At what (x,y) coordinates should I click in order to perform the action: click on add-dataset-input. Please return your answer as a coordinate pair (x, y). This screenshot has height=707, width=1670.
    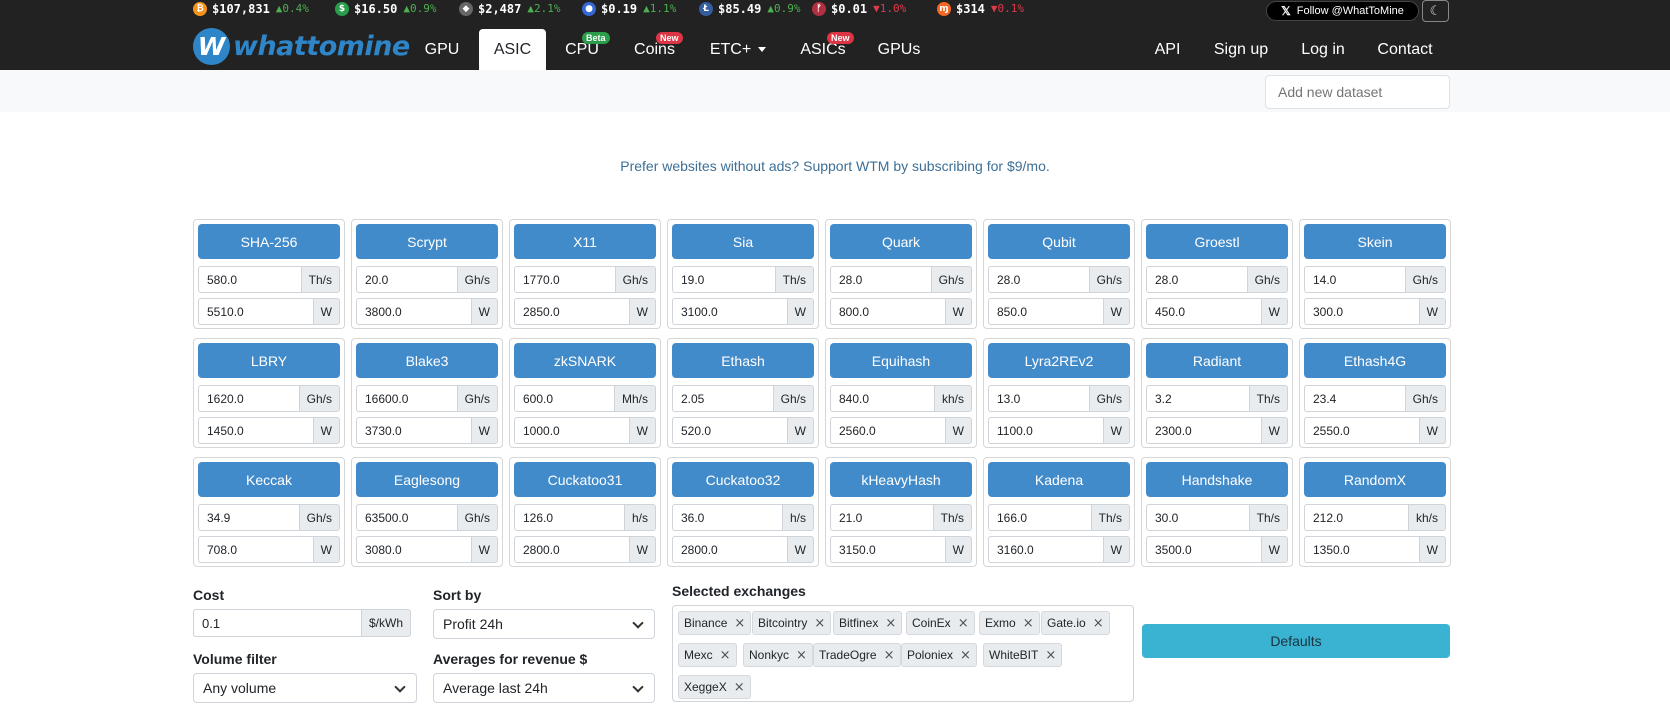
    Looking at the image, I should click on (1357, 92).